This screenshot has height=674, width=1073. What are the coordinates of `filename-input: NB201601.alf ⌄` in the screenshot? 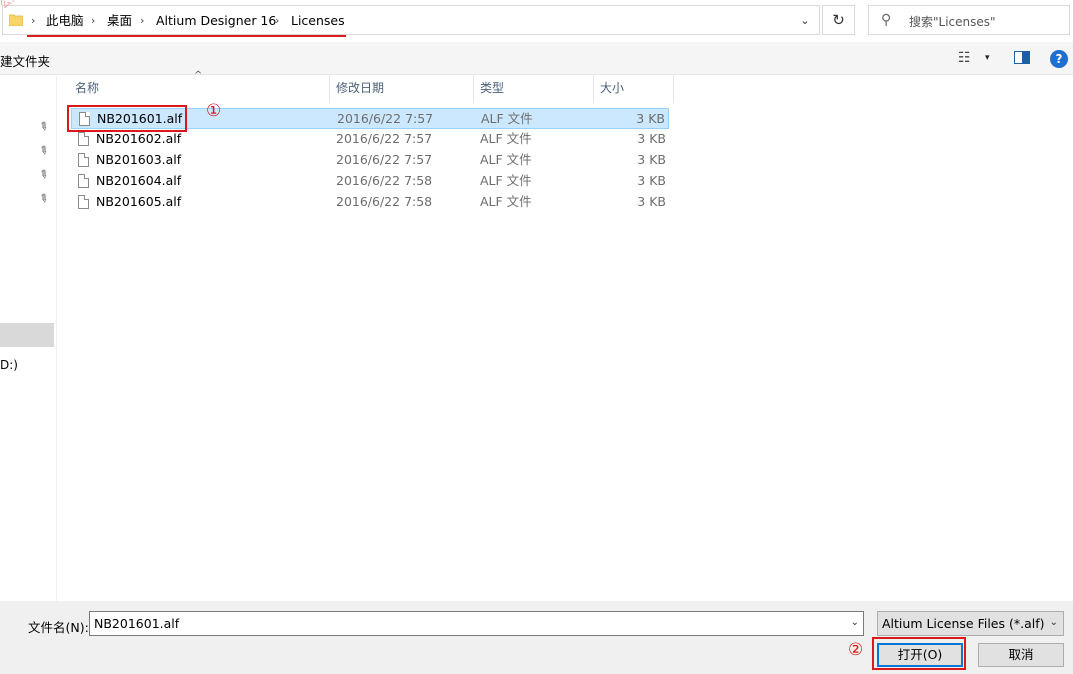 It's located at (476, 623).